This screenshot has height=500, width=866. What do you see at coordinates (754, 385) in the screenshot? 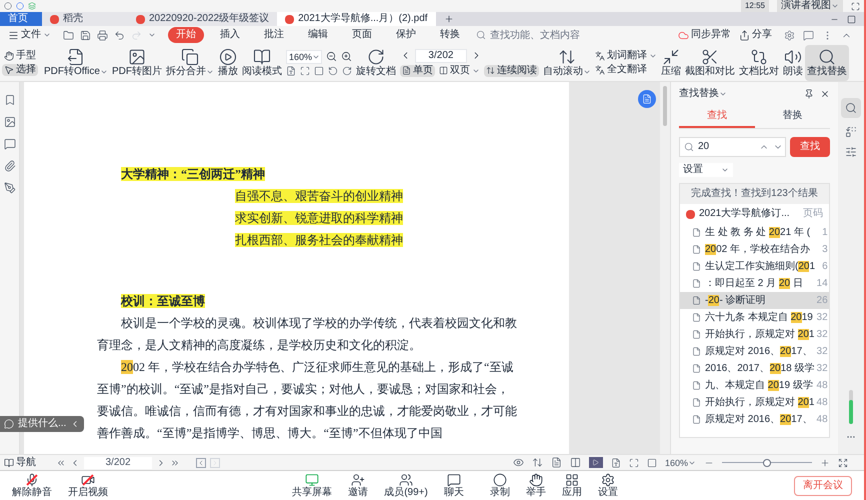
I see `result-row: 九、本规定自 2019 级学 48` at bounding box center [754, 385].